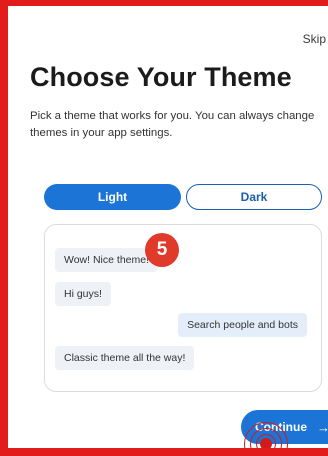 The image size is (328, 456). I want to click on theme-option-dark-label: Dark, so click(254, 197).